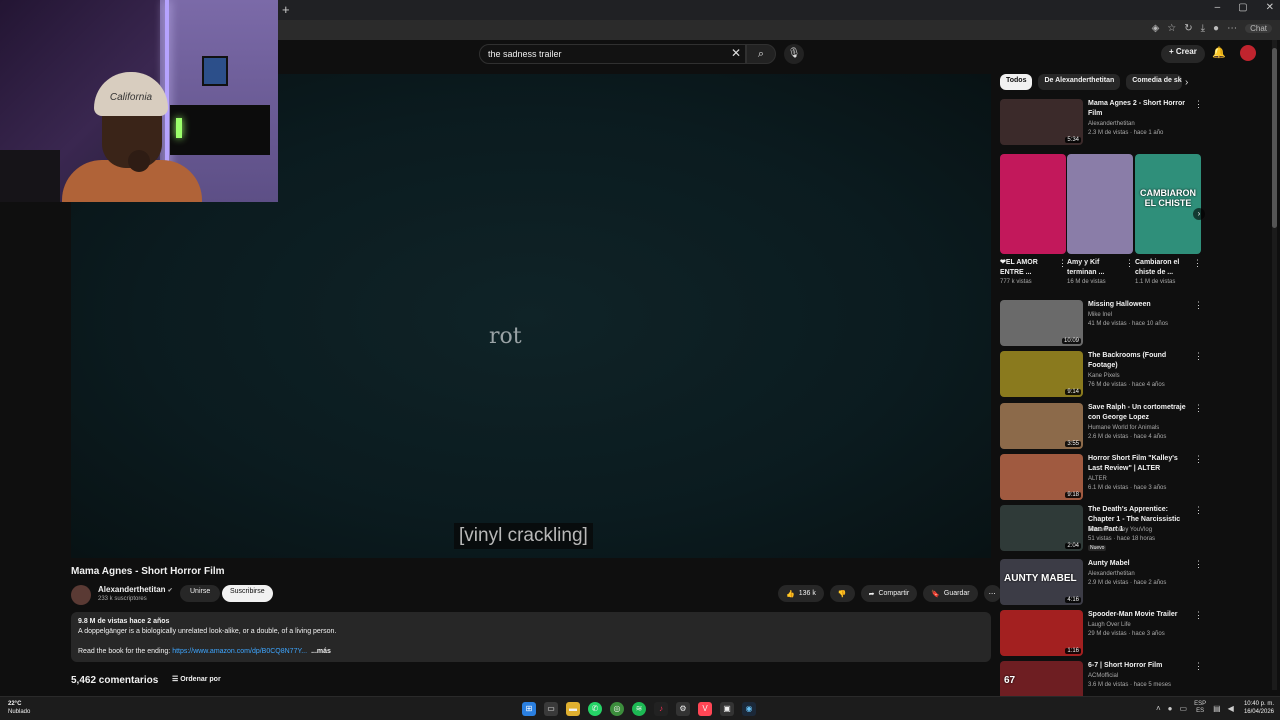 This screenshot has height=720, width=1280. Describe the element at coordinates (1041, 582) in the screenshot. I see `video-thumbnail: AUNTY MABEL 4:16` at that location.